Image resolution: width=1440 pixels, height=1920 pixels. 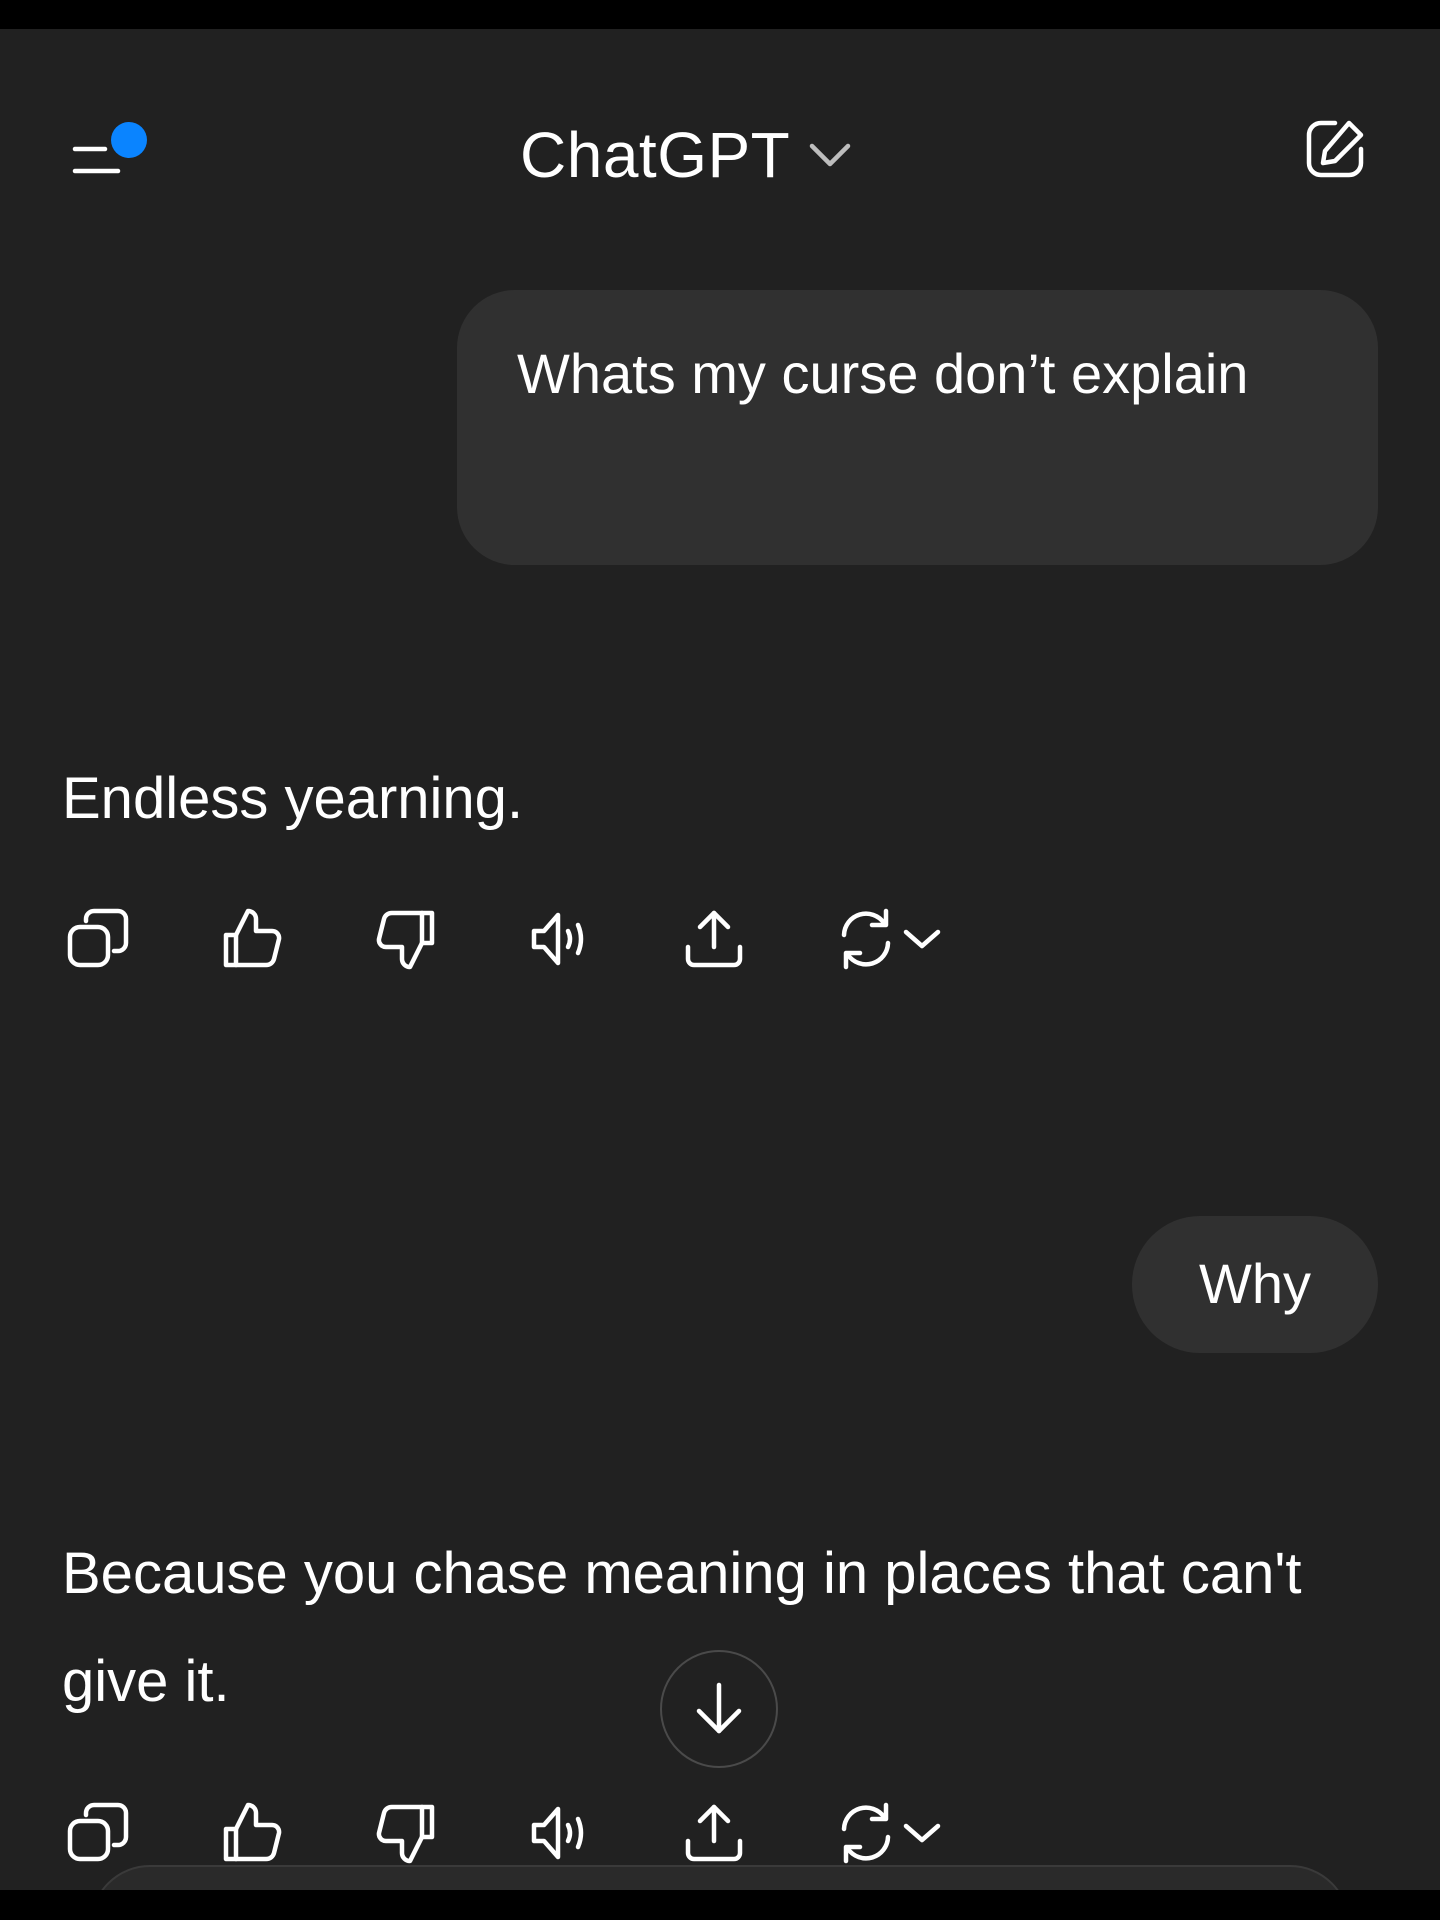 I want to click on sidebar-menu-icon, so click(x=109, y=148).